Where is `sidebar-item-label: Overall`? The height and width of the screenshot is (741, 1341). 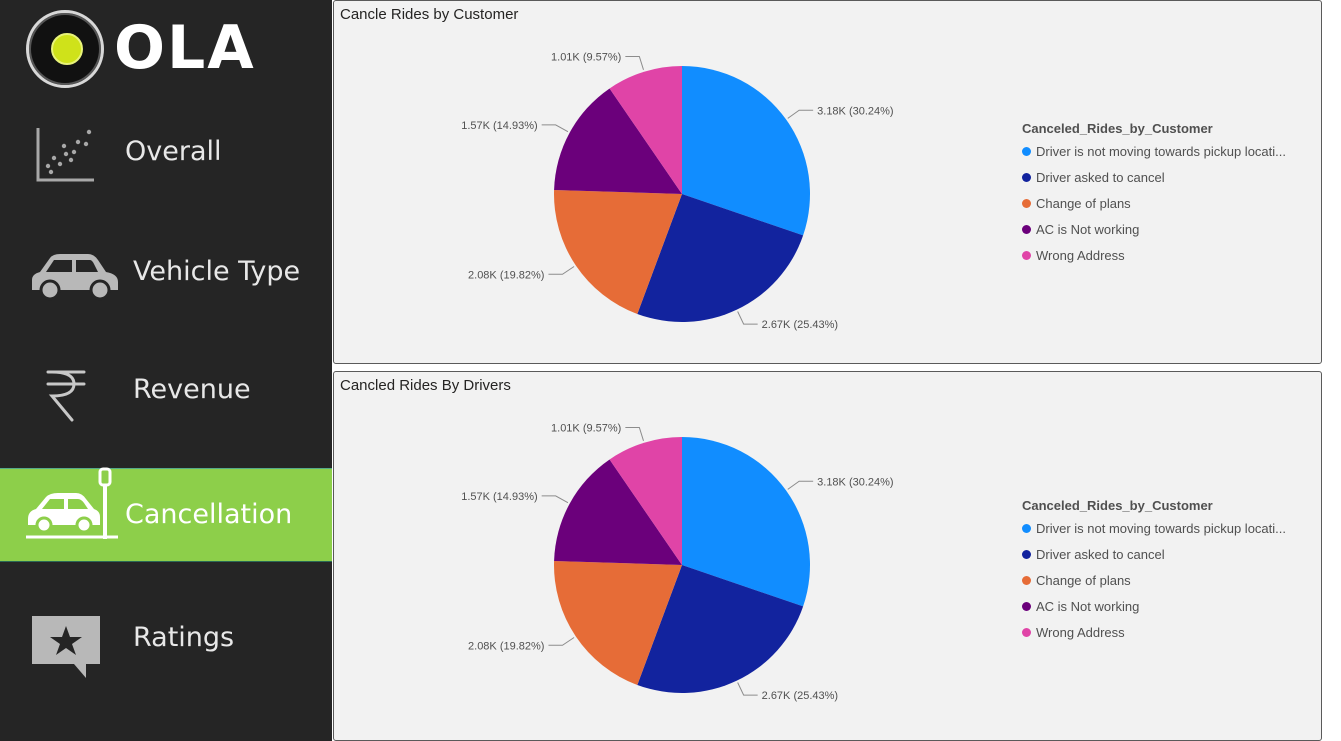 sidebar-item-label: Overall is located at coordinates (173, 151).